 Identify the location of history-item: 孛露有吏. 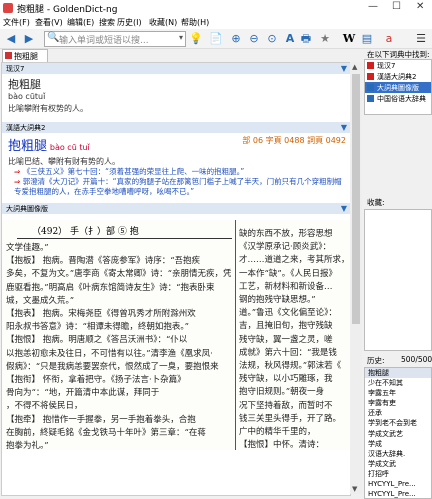
(398, 403).